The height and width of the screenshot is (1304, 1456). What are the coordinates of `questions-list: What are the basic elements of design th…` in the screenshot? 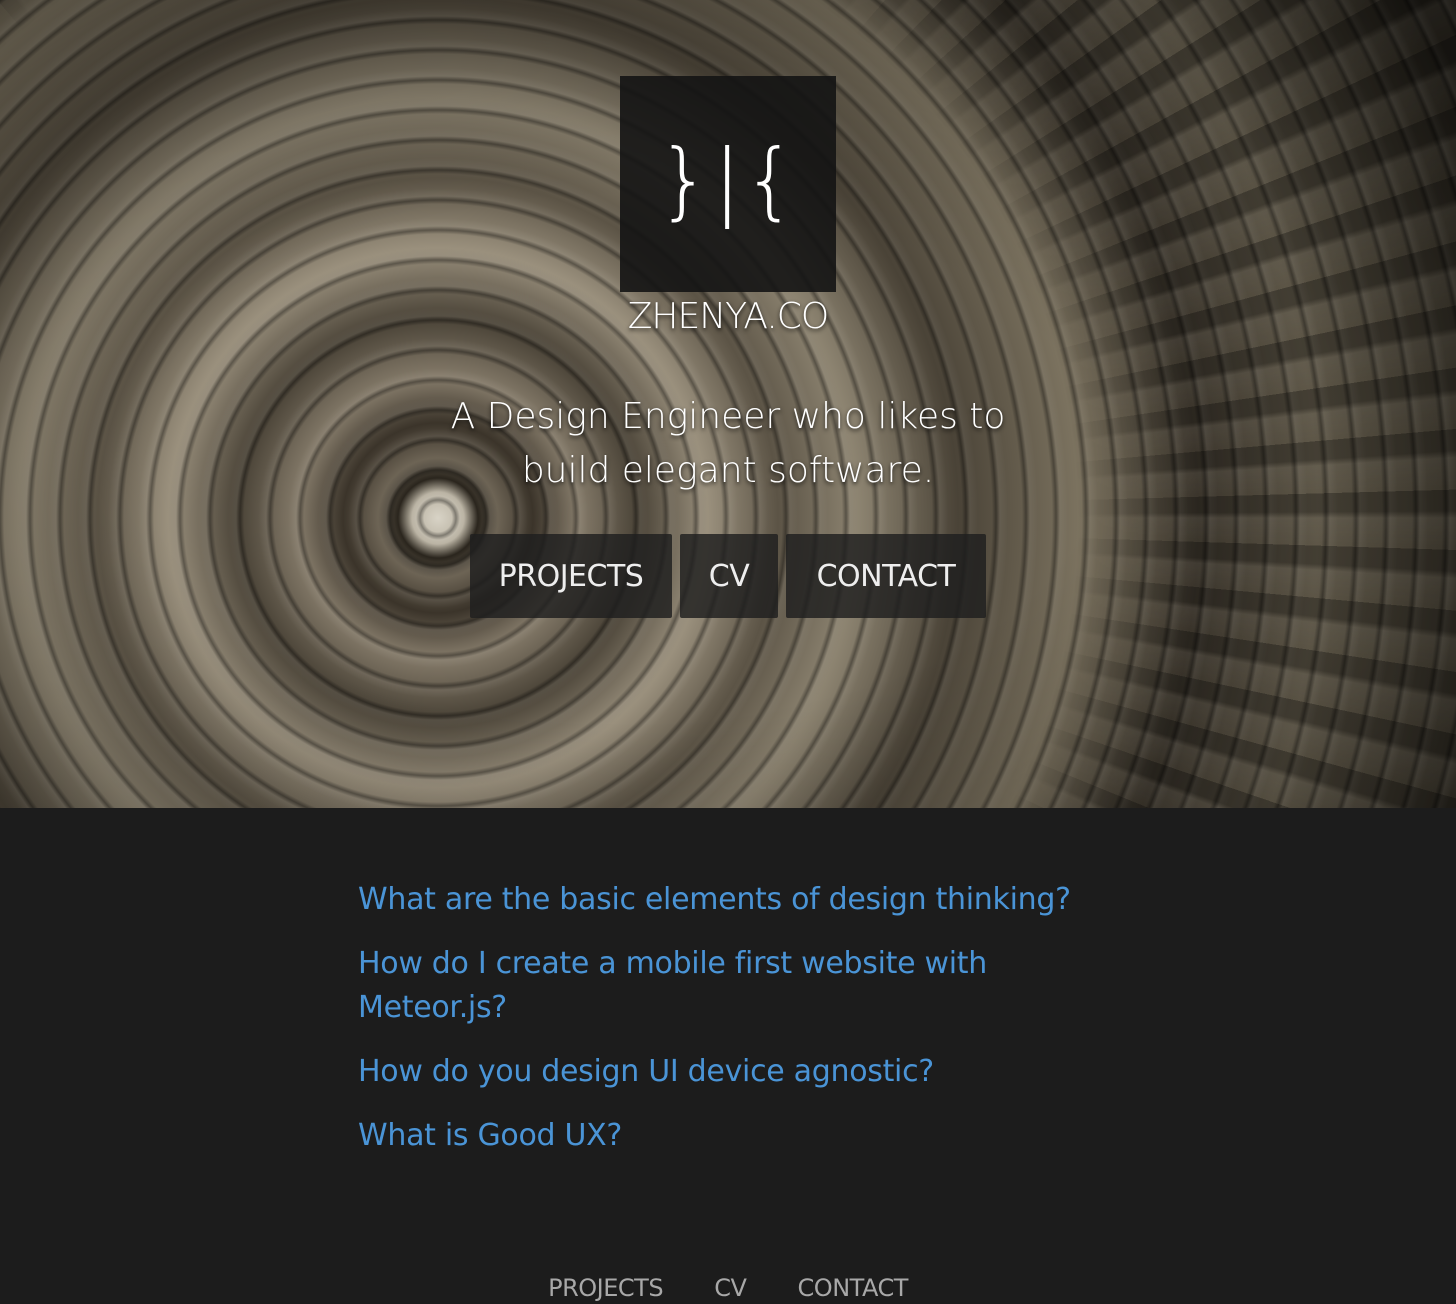 It's located at (718, 1028).